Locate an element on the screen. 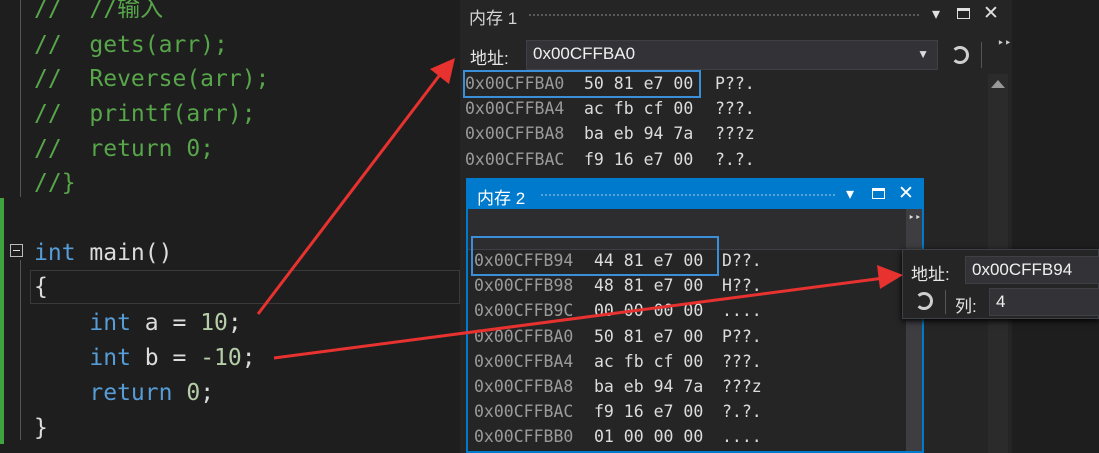 This screenshot has width=1099, height=453. memory2-titlebar: 内存 2 ▾ ✕ is located at coordinates (695, 194).